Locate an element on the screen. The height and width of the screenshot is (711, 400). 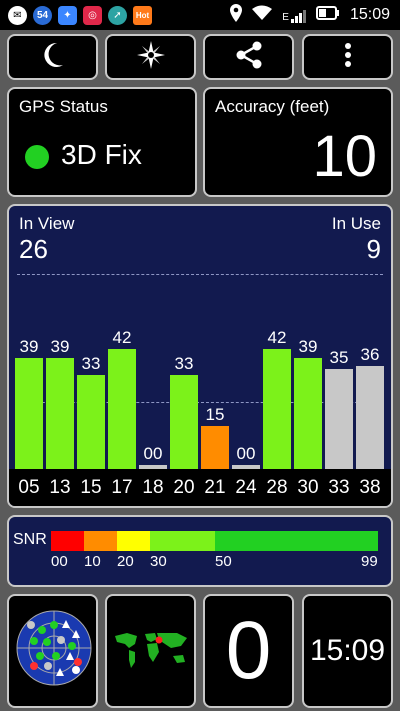
share-button is located at coordinates (248, 57).